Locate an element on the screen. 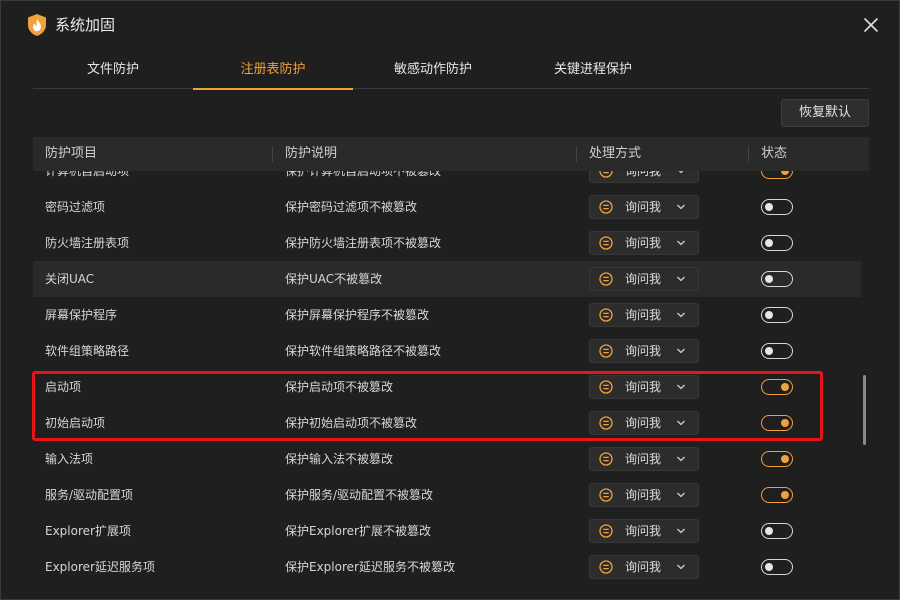 This screenshot has width=900, height=600. tab-sensitive-action-protection: 敏感动作防护 is located at coordinates (433, 70).